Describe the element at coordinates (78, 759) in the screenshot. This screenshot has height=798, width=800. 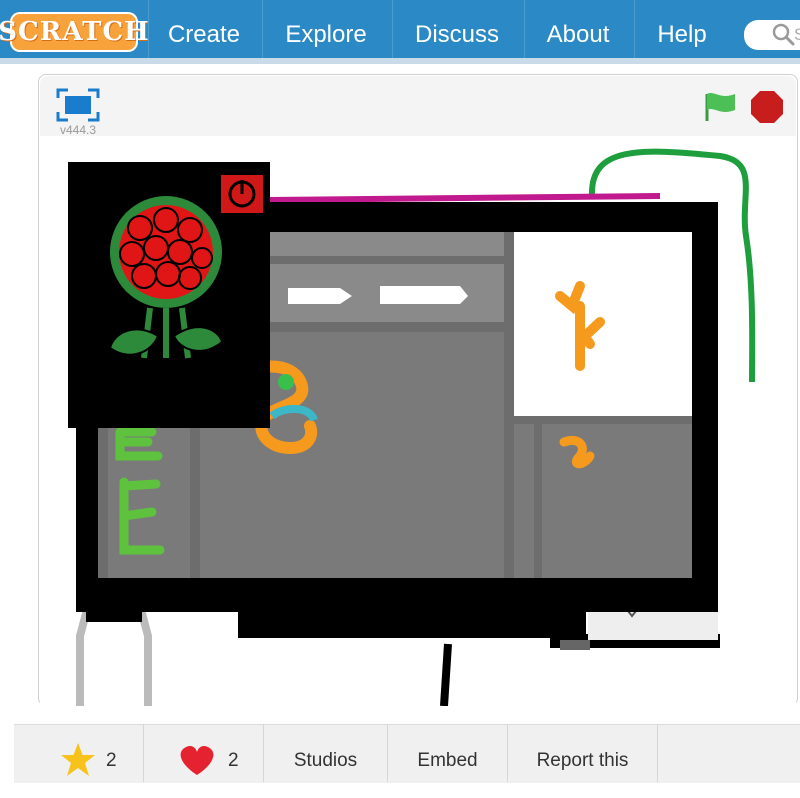
I see `star-icon` at that location.